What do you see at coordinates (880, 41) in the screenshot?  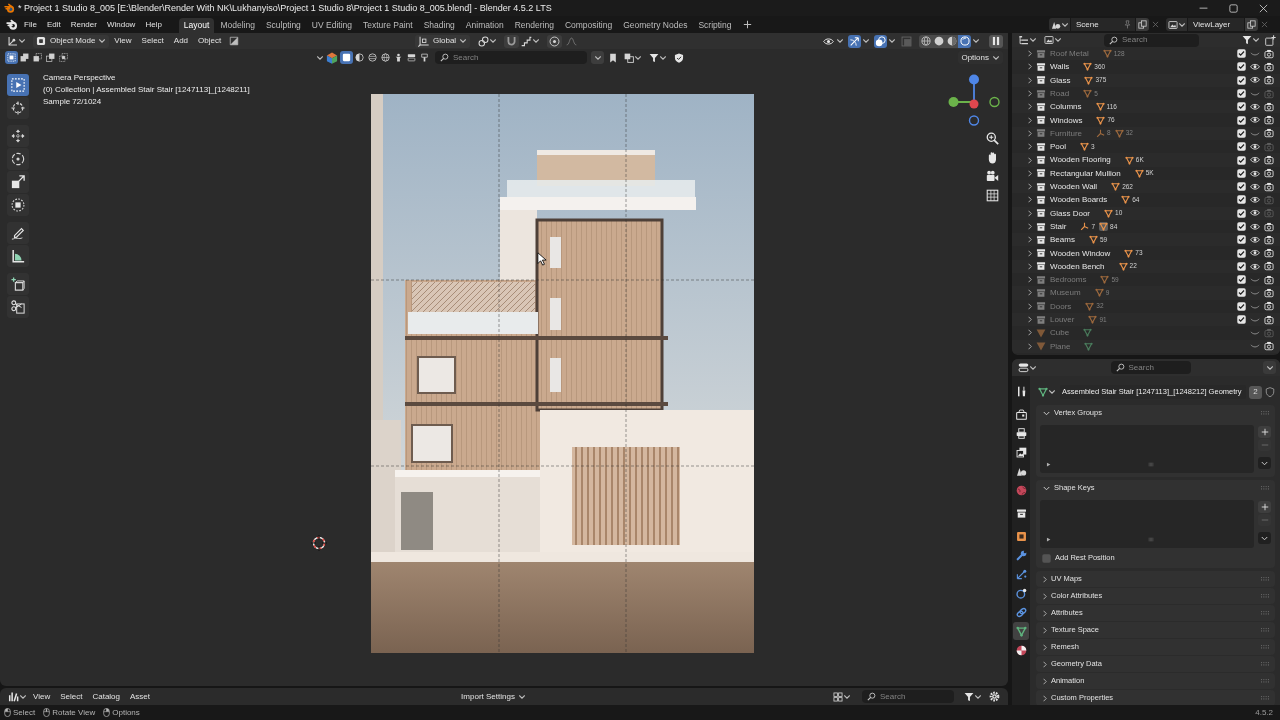 I see `overlay-toggle` at bounding box center [880, 41].